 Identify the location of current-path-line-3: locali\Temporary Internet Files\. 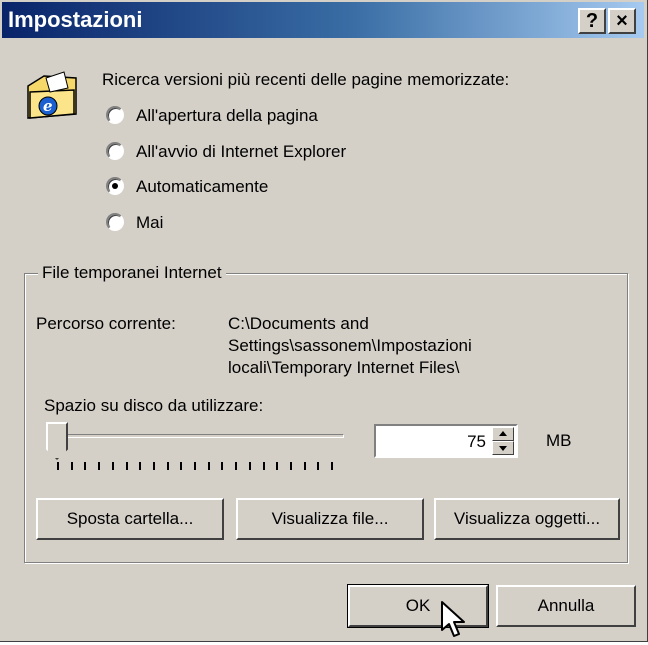
(344, 367).